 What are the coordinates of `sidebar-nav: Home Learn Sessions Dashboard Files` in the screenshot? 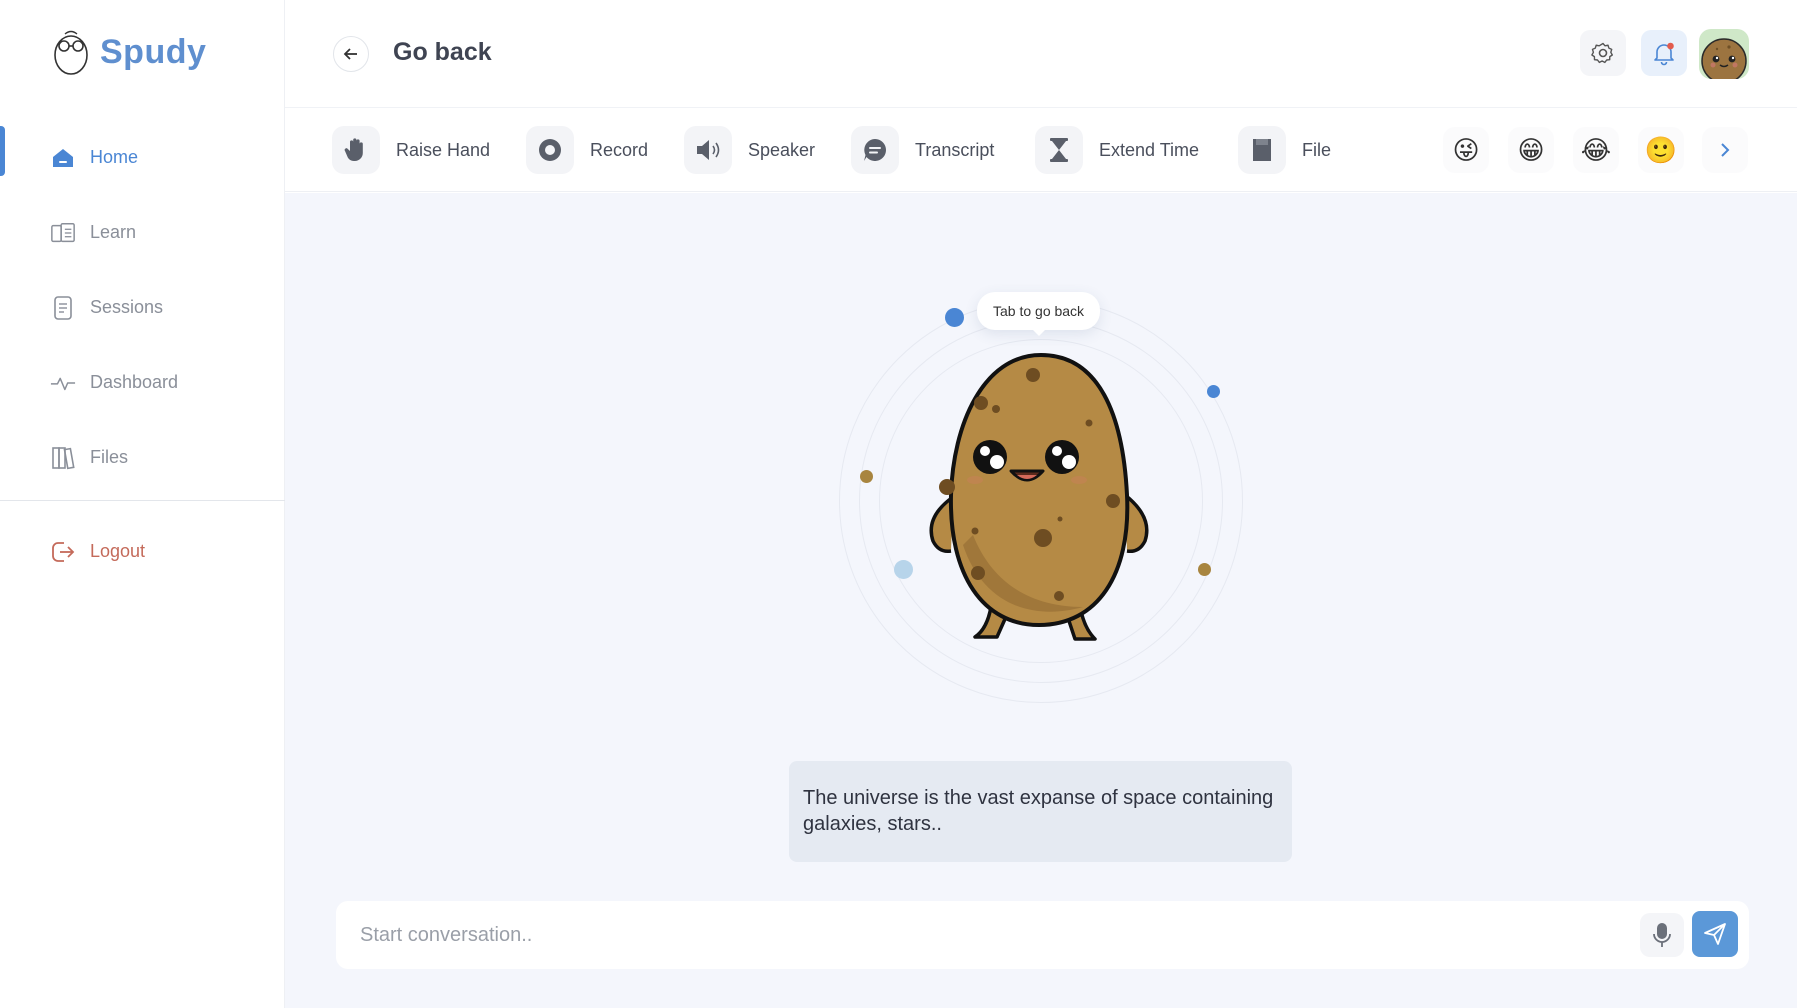 It's located at (142, 307).